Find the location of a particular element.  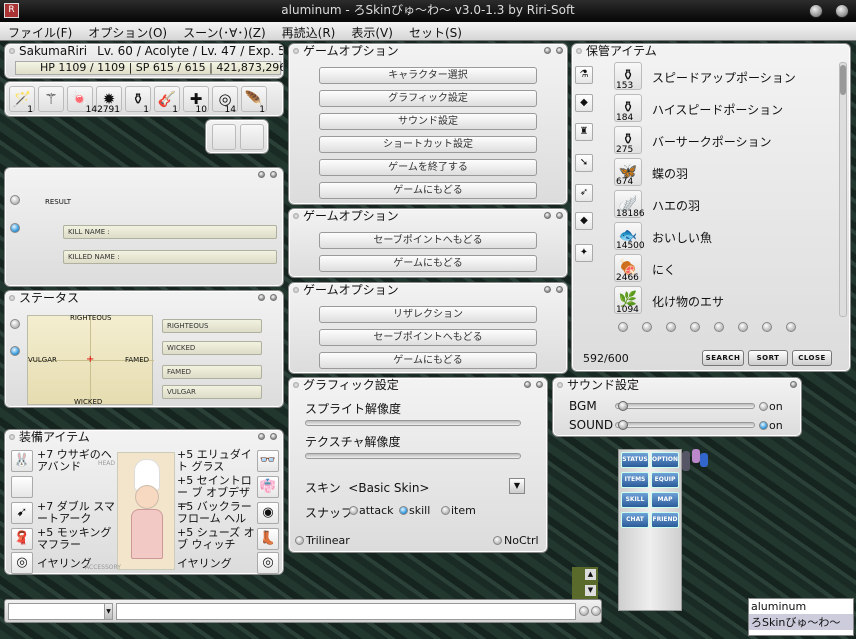

close-button: CLOSE is located at coordinates (812, 358).